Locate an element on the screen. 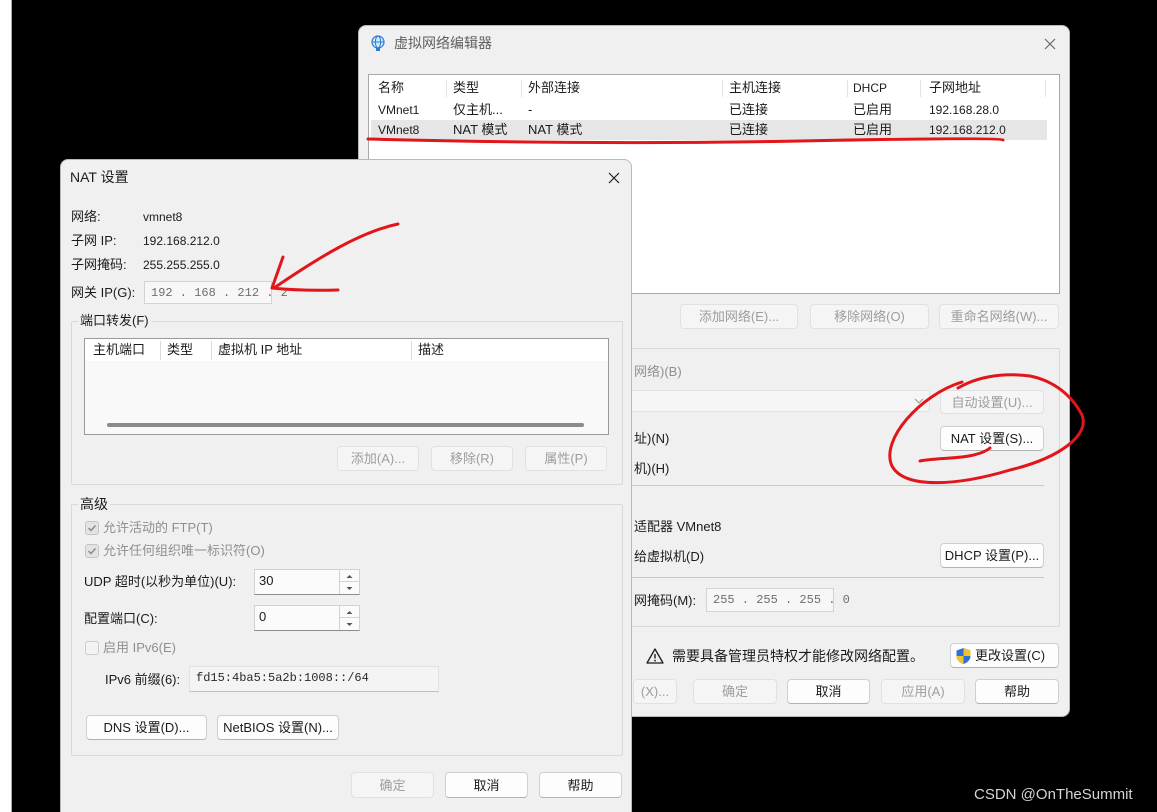 The width and height of the screenshot is (1157, 812). subnet-mask-field: 255 . 255 . 255 . 0 is located at coordinates (778, 600).